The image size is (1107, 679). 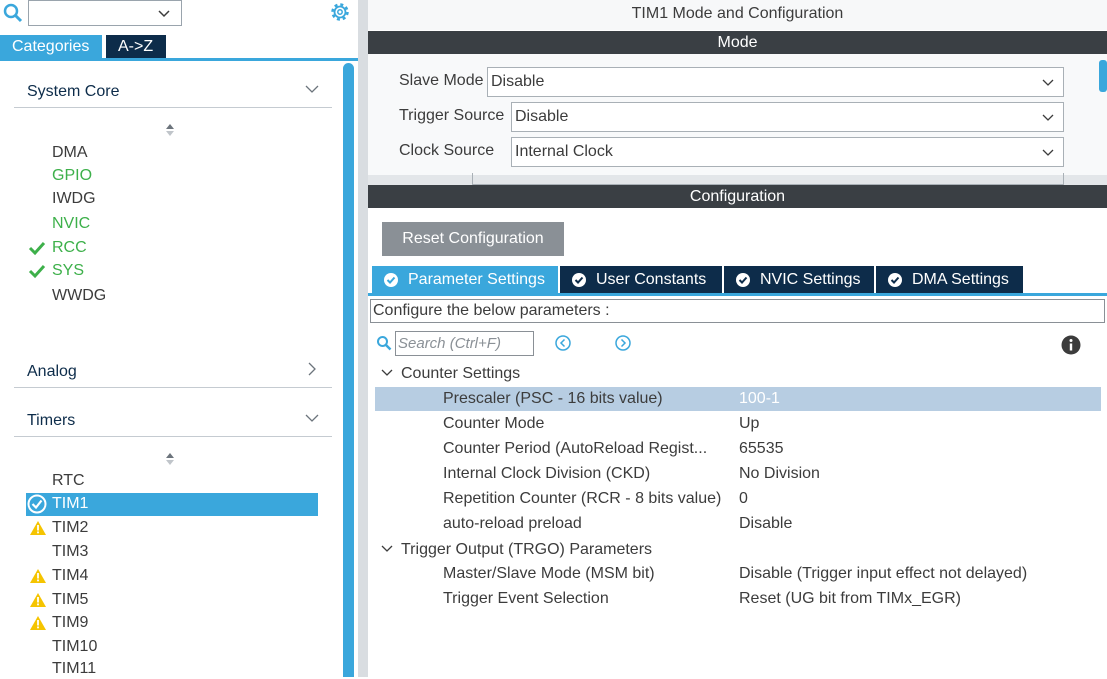 What do you see at coordinates (542, 116) in the screenshot?
I see `trigger-source-value: Disable` at bounding box center [542, 116].